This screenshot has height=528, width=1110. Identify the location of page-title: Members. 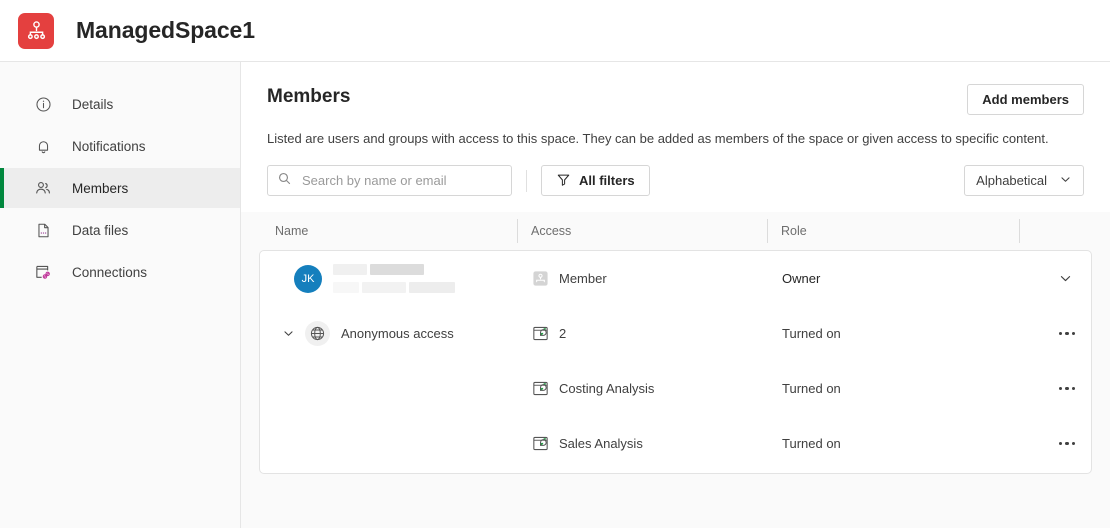
(309, 96).